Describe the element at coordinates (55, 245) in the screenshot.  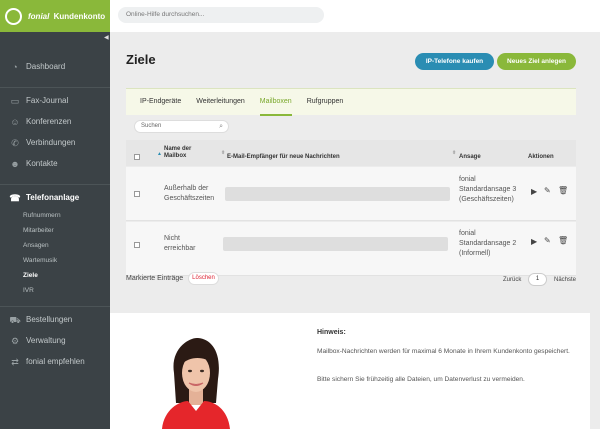
I see `sidebar-subitem-ansagen: Ansagen` at that location.